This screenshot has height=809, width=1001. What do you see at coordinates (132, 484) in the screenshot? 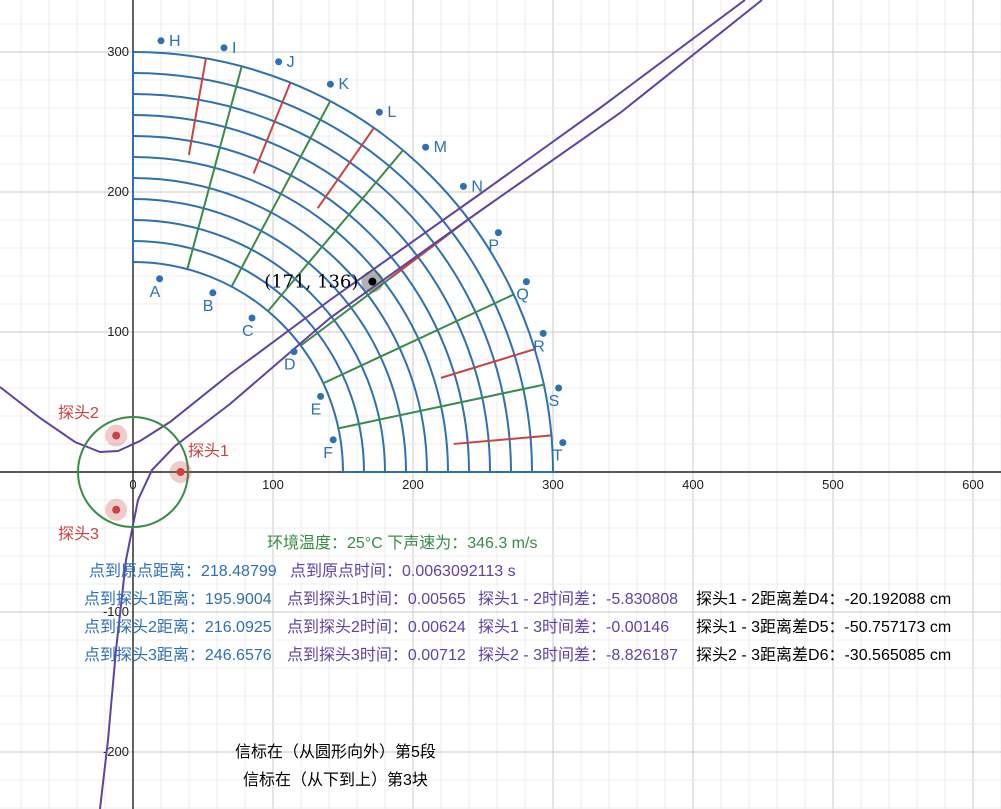
I see `x-tick-label: 0` at bounding box center [132, 484].